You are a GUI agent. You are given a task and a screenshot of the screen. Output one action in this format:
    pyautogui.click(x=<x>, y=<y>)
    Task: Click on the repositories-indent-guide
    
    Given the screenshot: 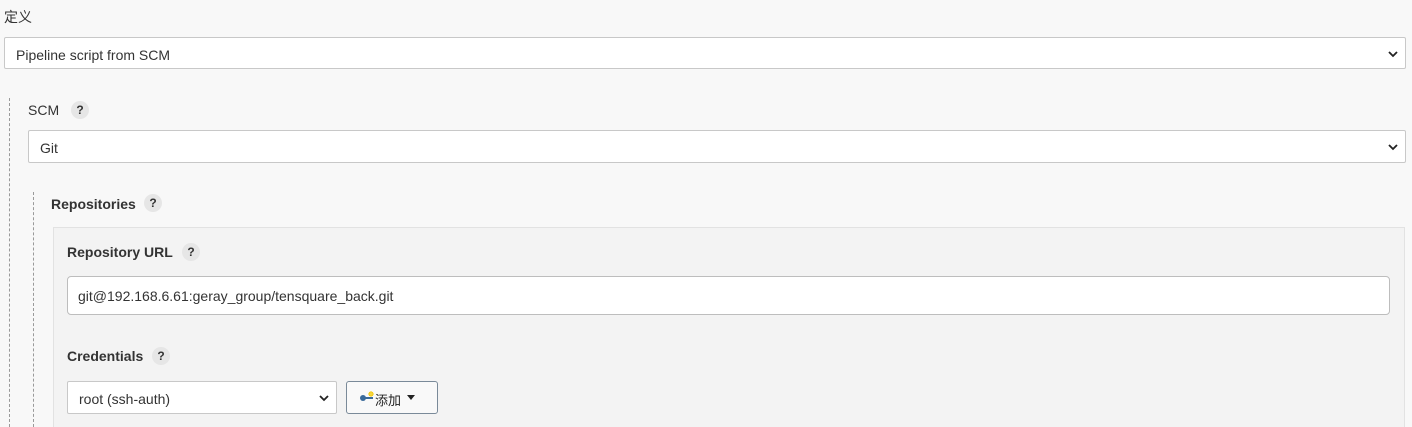 What is the action you would take?
    pyautogui.click(x=33, y=309)
    